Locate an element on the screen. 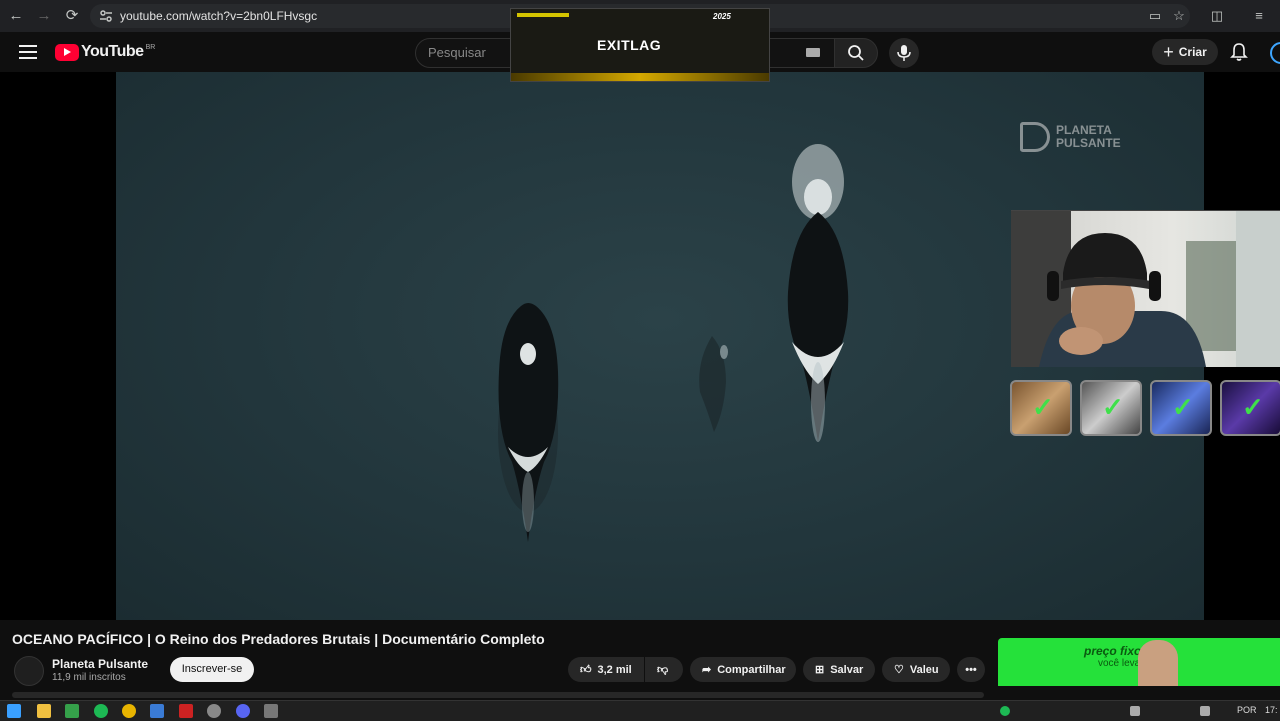  dislike-button: 👎︎ is located at coordinates (664, 669).